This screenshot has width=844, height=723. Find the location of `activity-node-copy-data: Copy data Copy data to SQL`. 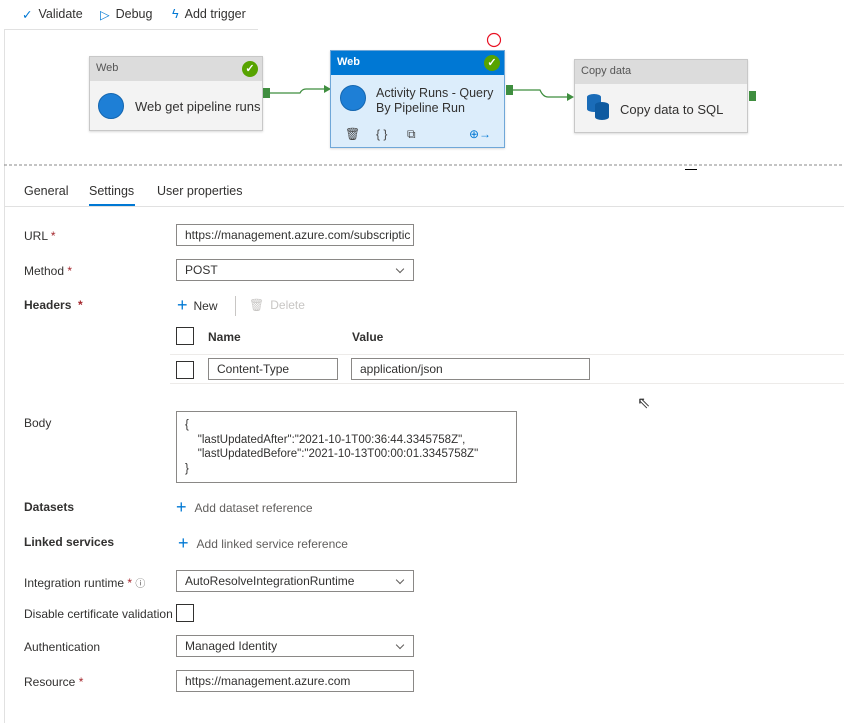

activity-node-copy-data: Copy data Copy data to SQL is located at coordinates (661, 96).